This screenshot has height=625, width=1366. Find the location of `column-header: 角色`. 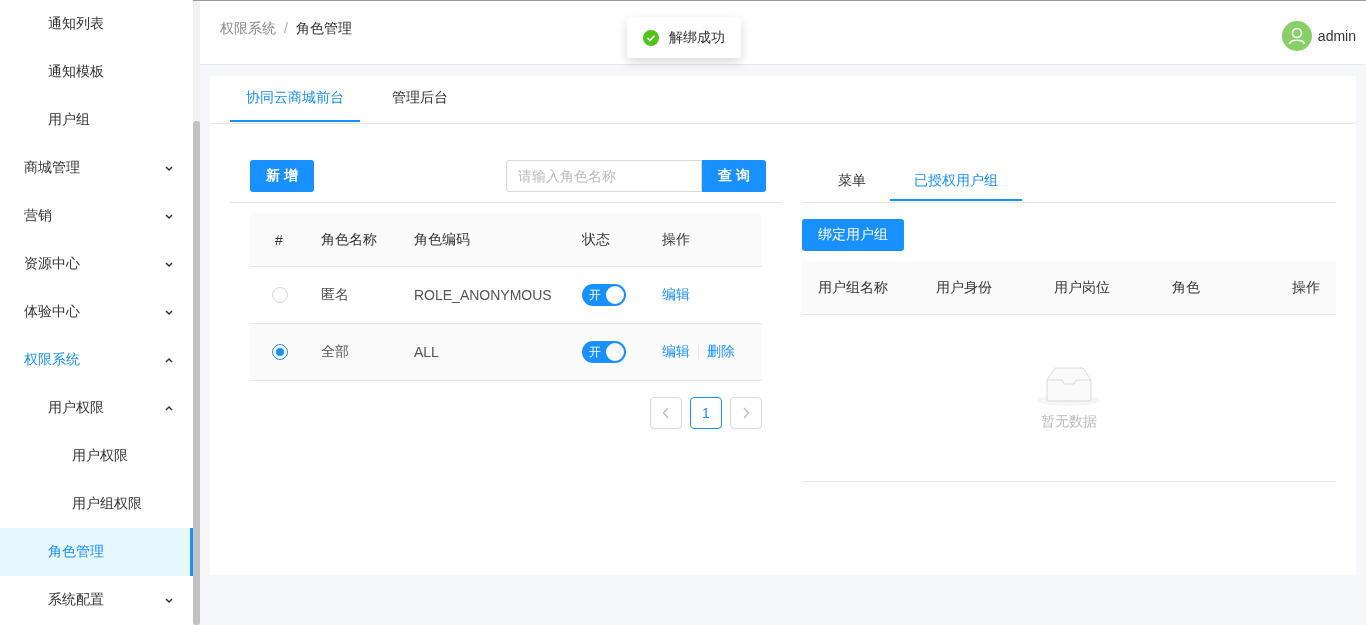

column-header: 角色 is located at coordinates (1186, 287).